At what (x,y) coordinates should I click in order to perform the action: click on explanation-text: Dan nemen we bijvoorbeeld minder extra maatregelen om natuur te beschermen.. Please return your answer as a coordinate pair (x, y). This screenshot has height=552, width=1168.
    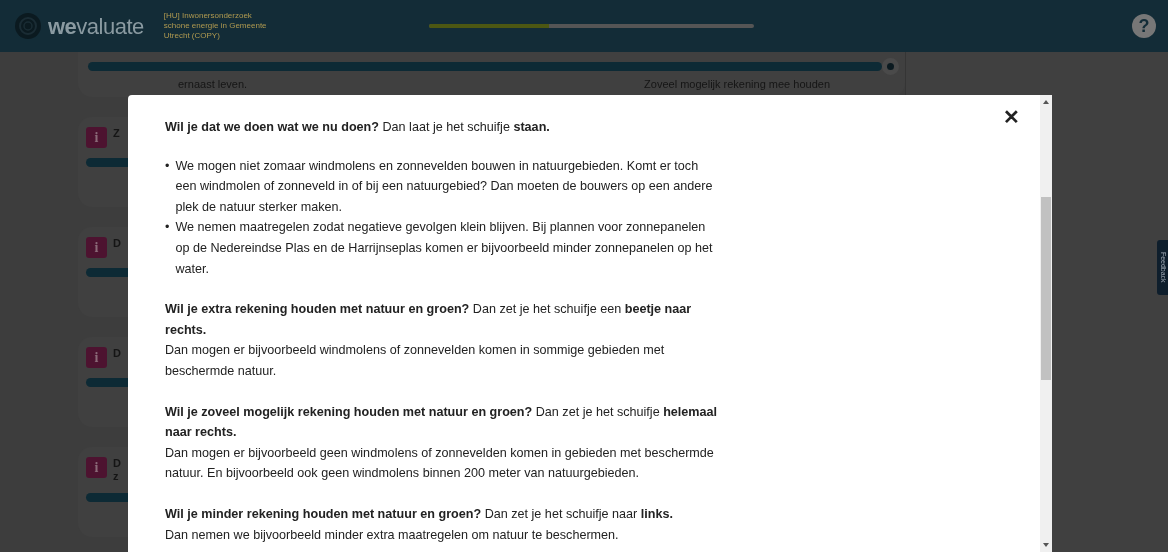
    Looking at the image, I should click on (392, 535).